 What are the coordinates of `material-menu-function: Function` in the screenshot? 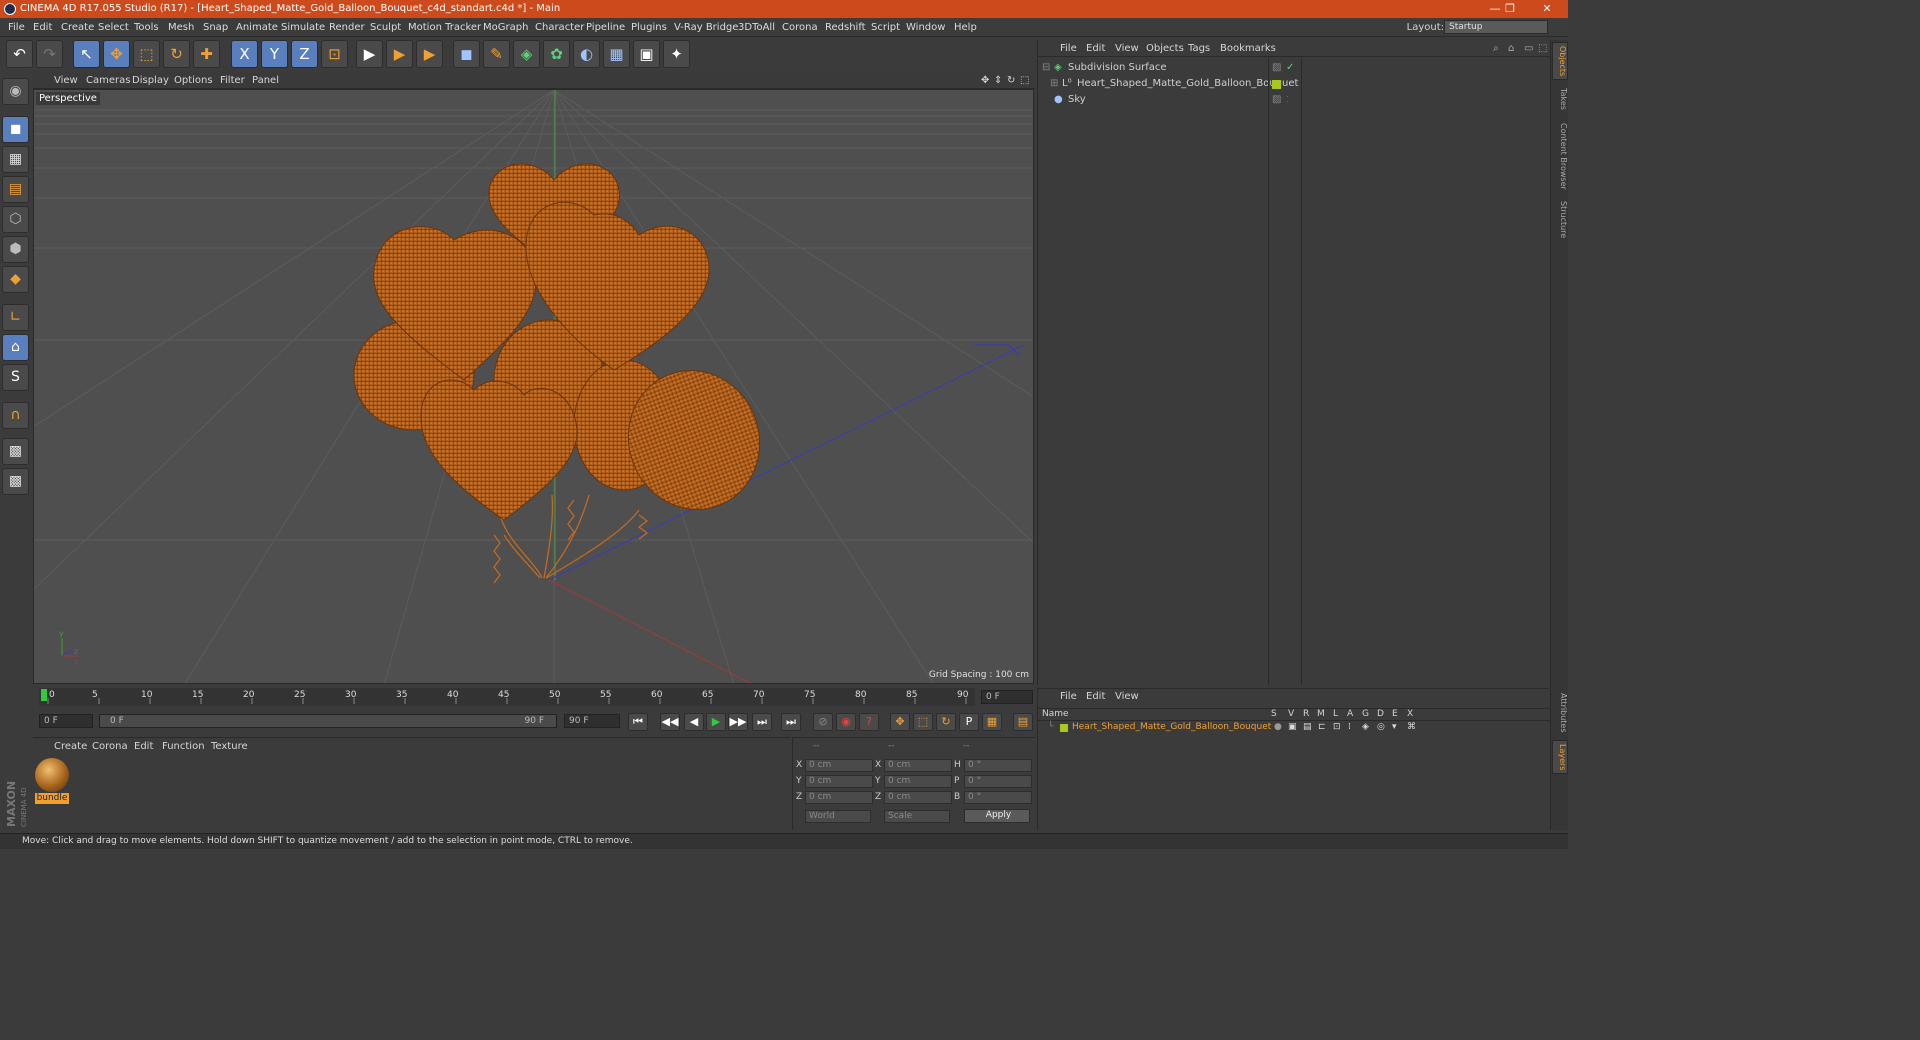 It's located at (183, 747).